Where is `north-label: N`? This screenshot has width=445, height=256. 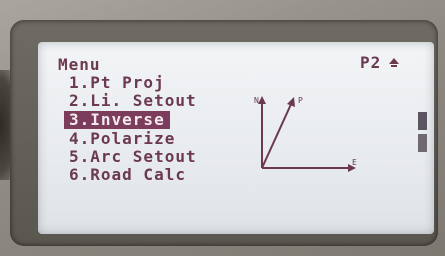
north-label: N is located at coordinates (256, 100).